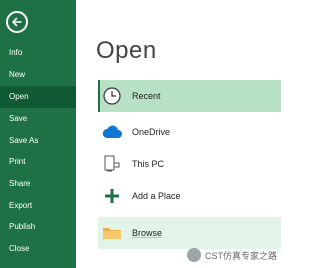  What do you see at coordinates (112, 132) in the screenshot?
I see `cloud-icon` at bounding box center [112, 132].